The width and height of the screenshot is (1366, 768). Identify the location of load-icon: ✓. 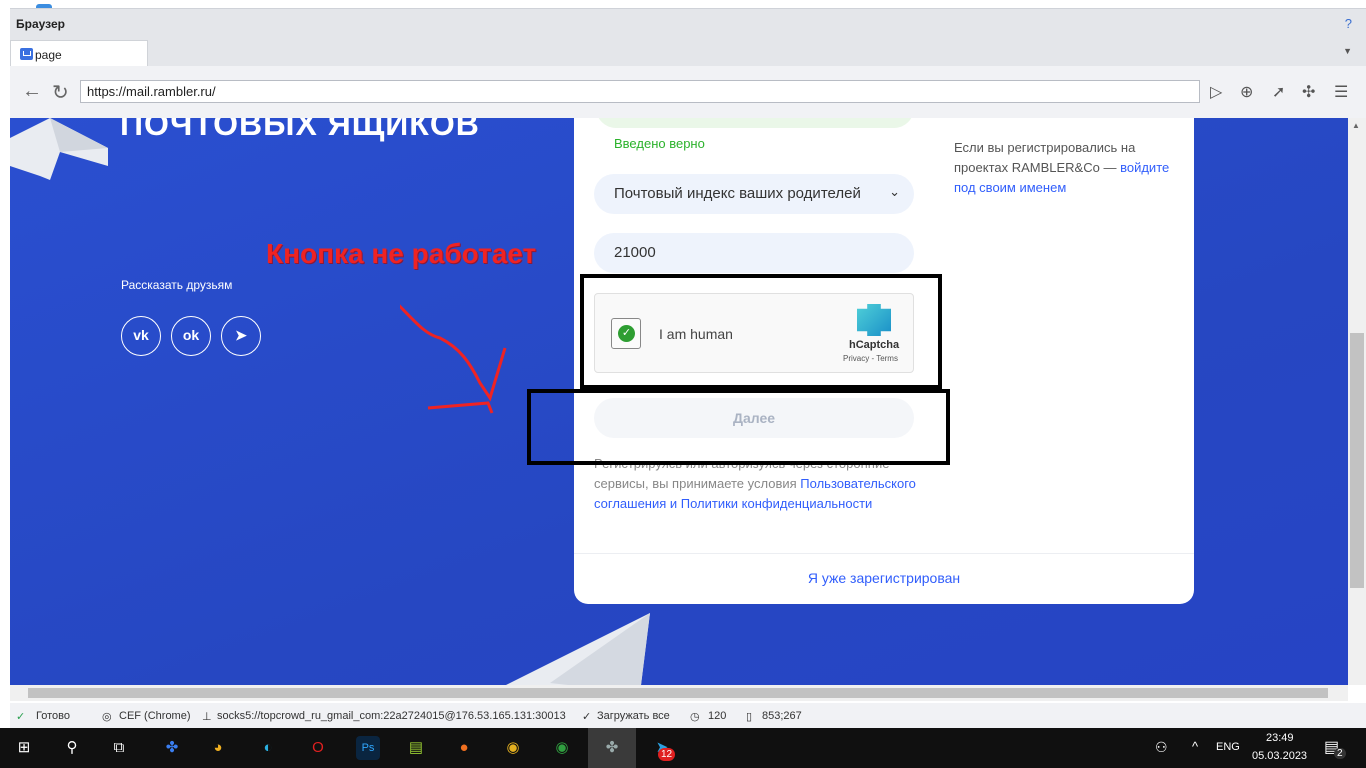
(587, 717).